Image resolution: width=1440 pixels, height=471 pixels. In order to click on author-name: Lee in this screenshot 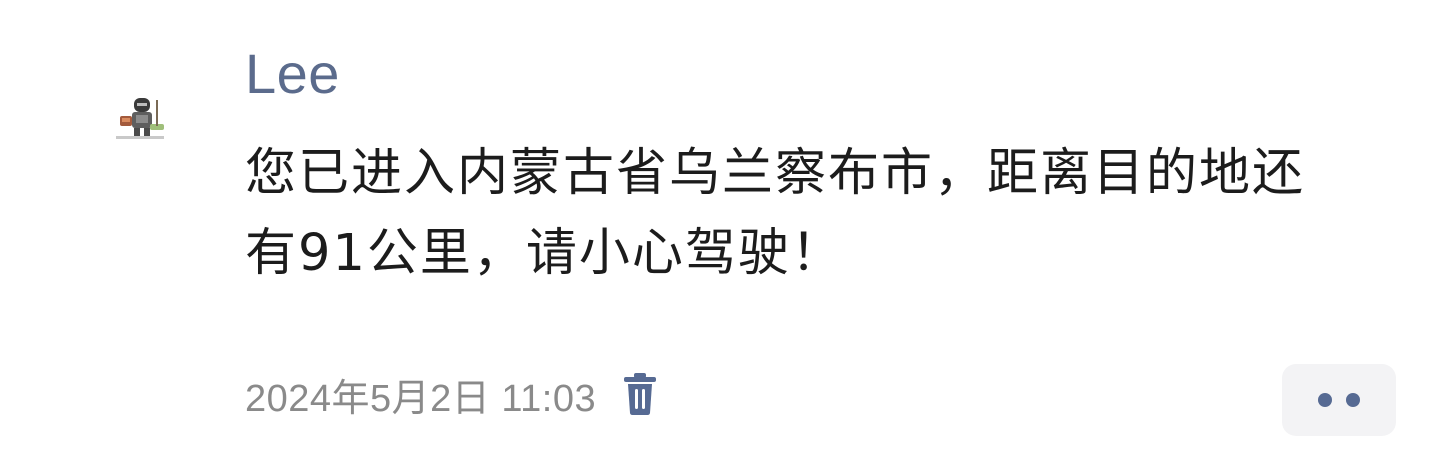, I will do `click(292, 74)`.